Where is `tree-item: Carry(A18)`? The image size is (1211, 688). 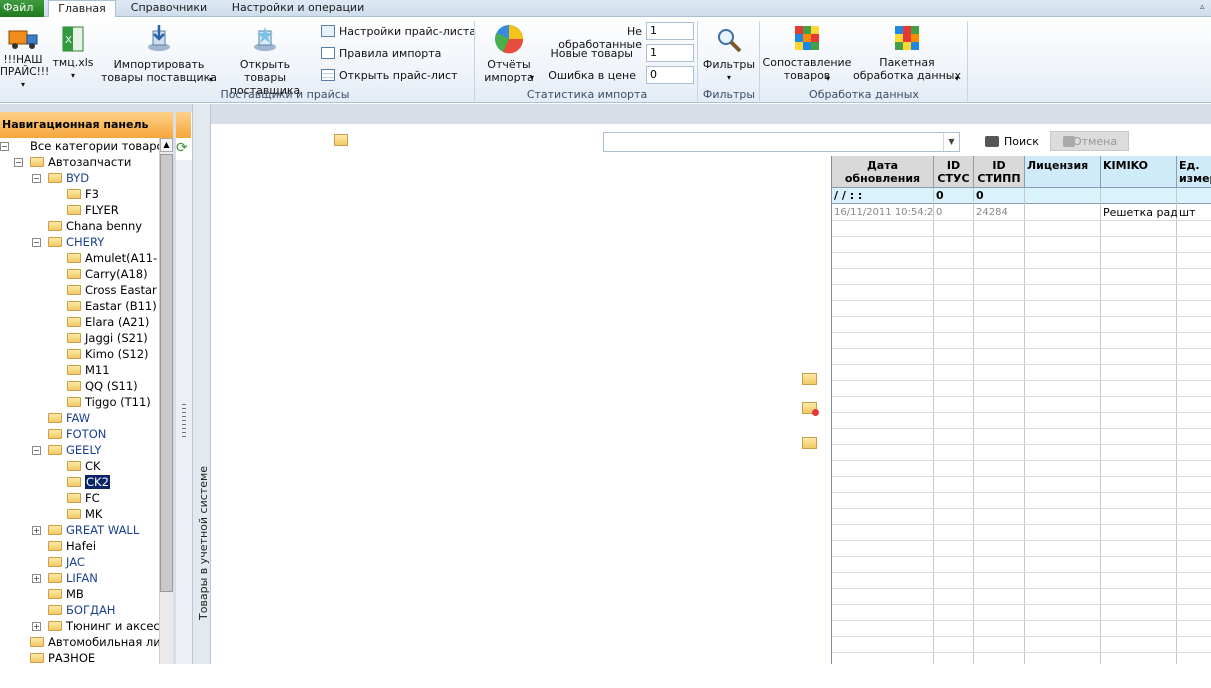
tree-item: Carry(A18) is located at coordinates (107, 274).